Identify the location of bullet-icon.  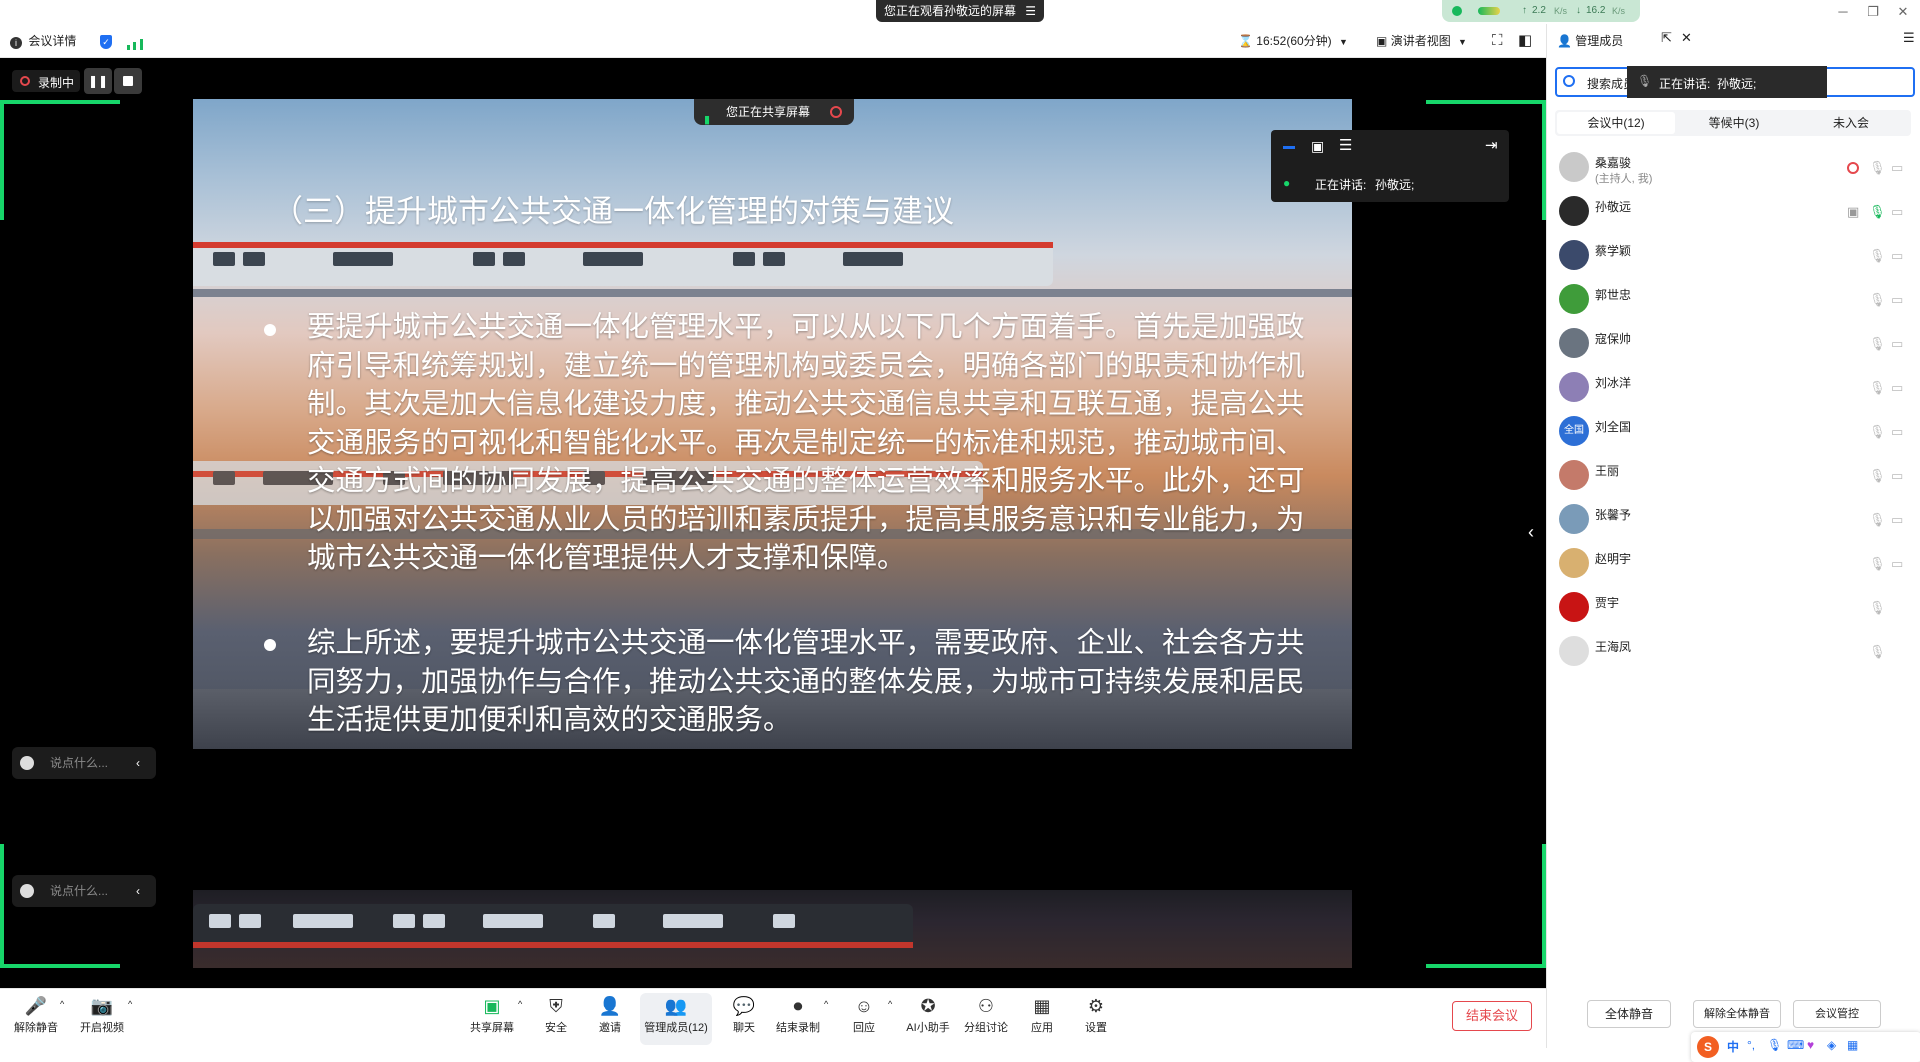
(270, 330).